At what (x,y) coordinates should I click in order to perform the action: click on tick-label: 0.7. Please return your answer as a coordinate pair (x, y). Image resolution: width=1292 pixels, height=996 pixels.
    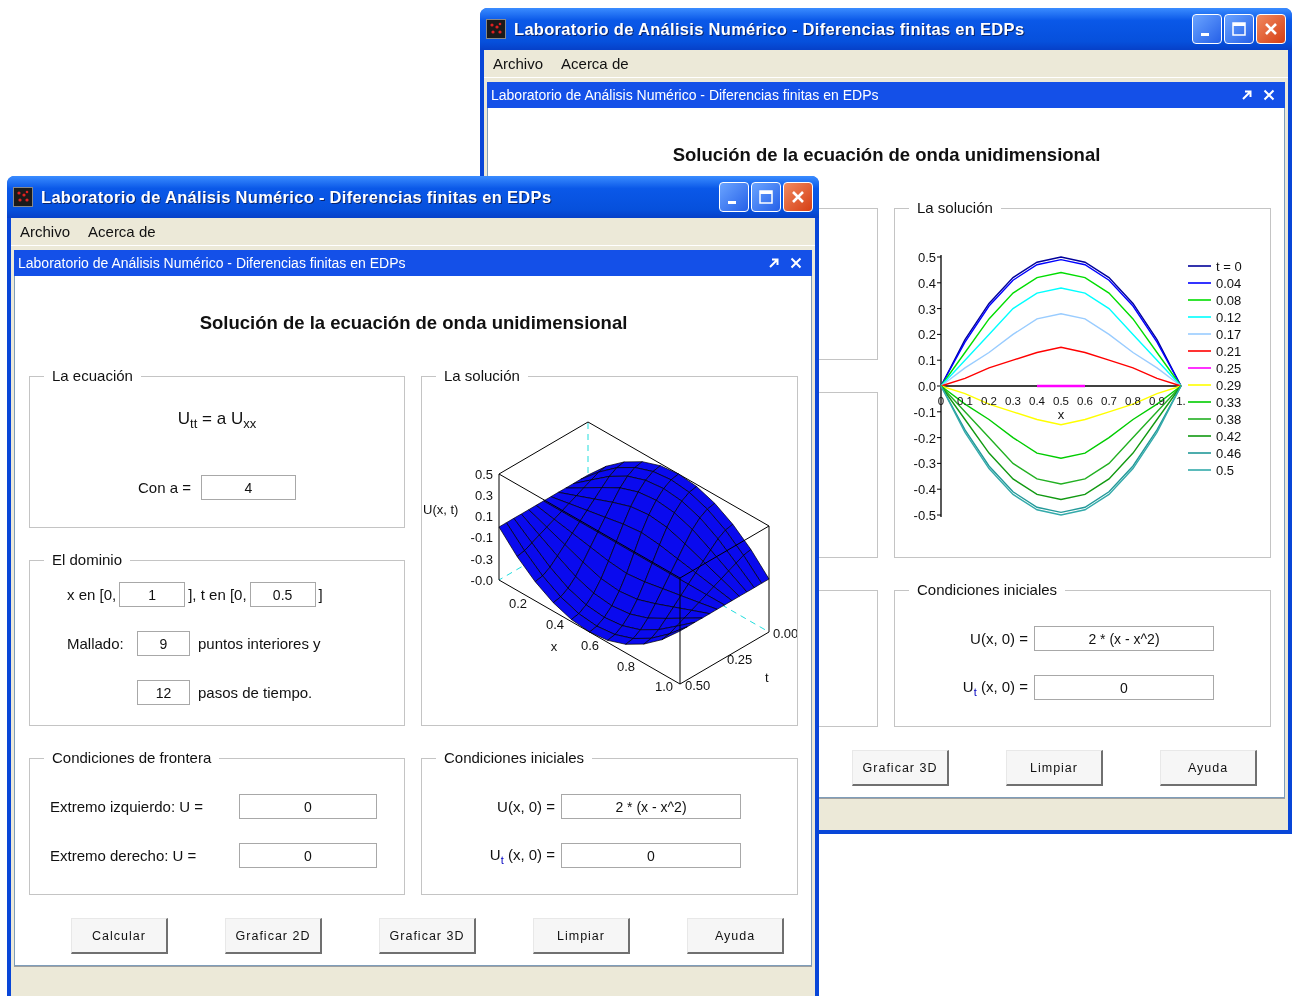
    Looking at the image, I should click on (1109, 401).